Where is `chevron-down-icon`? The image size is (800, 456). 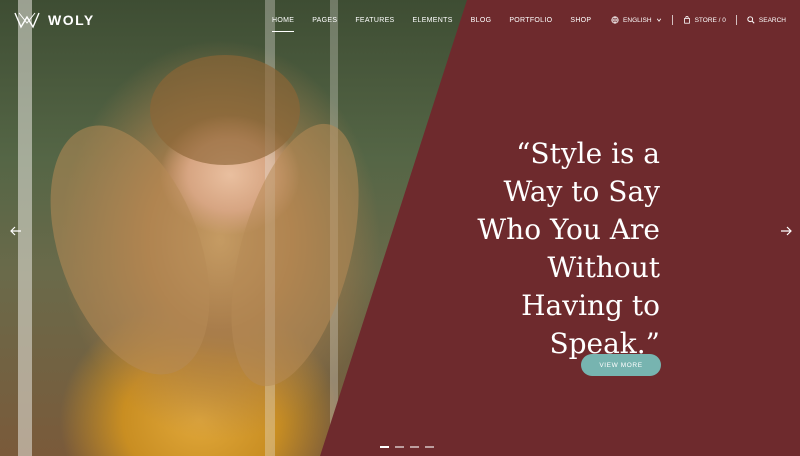 chevron-down-icon is located at coordinates (658, 20).